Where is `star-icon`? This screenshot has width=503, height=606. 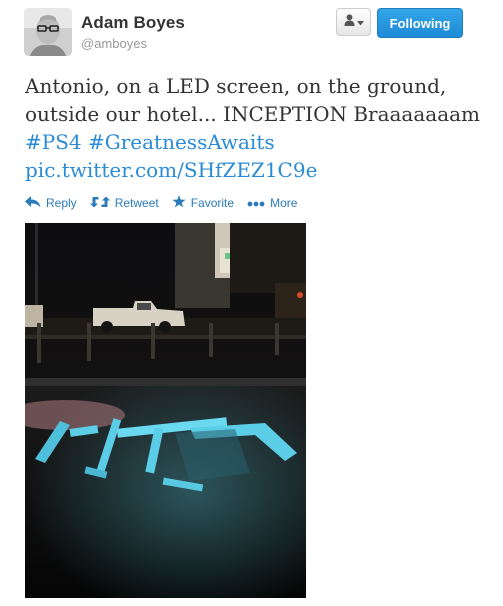
star-icon is located at coordinates (179, 203).